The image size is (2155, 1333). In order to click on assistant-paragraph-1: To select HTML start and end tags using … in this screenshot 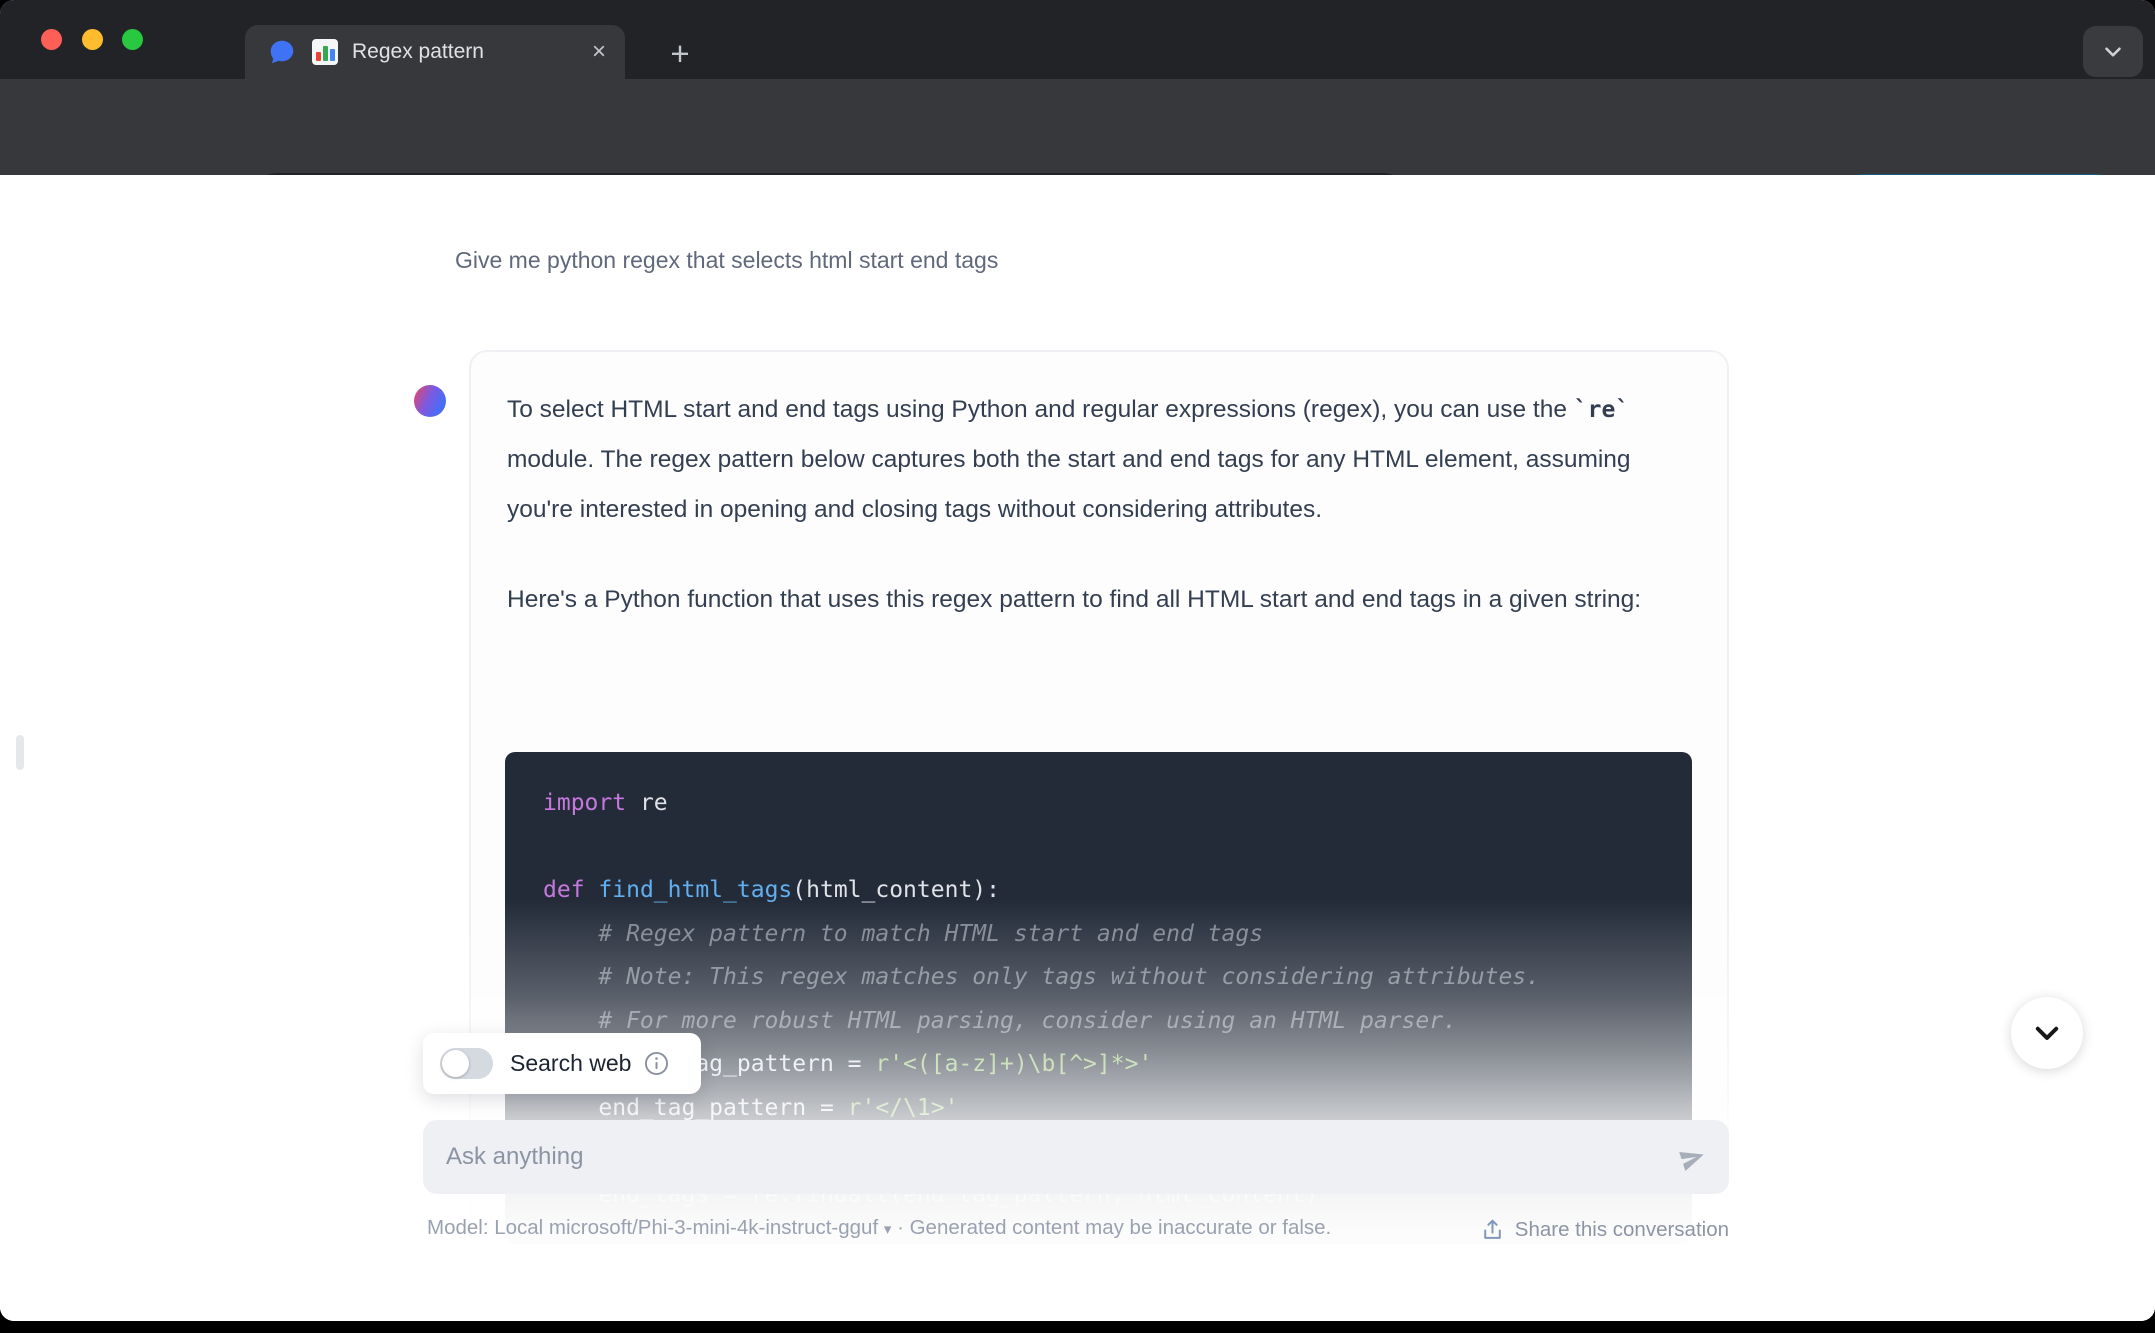, I will do `click(1069, 459)`.